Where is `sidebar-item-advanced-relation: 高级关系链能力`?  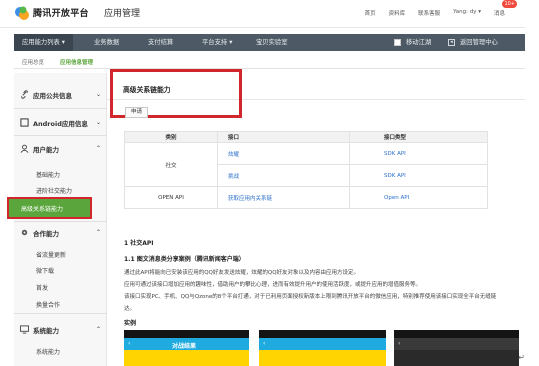
sidebar-item-advanced-relation: 高级关系链能力 is located at coordinates (49, 208).